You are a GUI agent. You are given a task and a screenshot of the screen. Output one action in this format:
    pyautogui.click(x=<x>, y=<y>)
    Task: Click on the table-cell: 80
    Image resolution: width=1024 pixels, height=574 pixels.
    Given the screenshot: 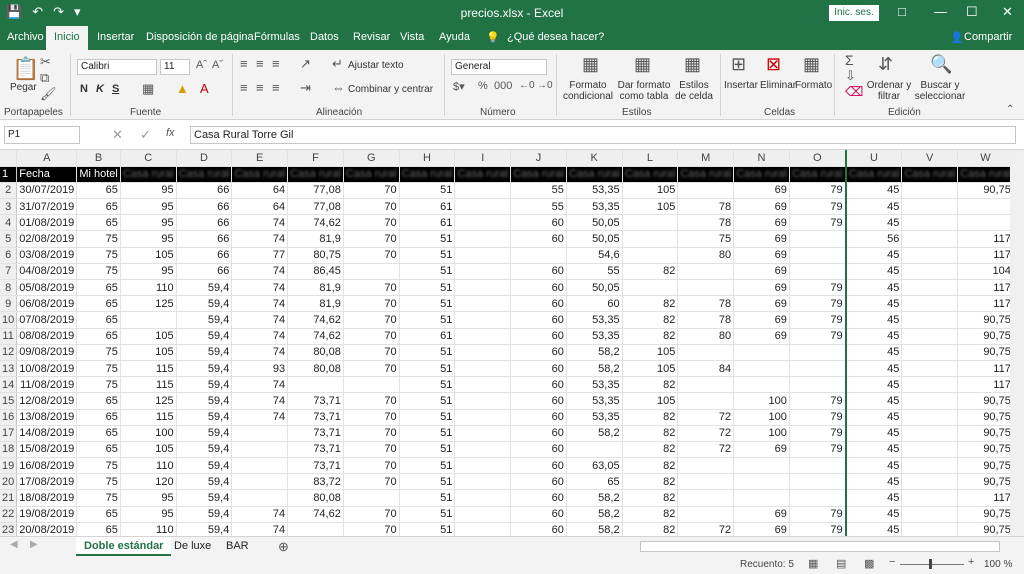 What is the action you would take?
    pyautogui.click(x=706, y=336)
    